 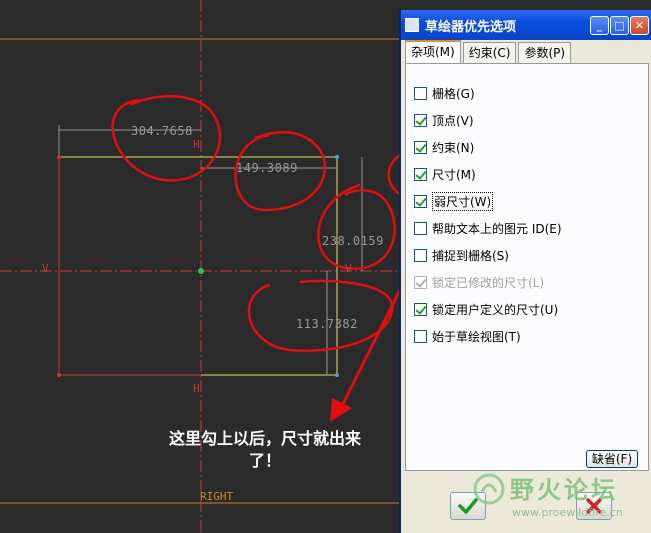 What do you see at coordinates (327, 324) in the screenshot?
I see `dimension-113: 113.7382` at bounding box center [327, 324].